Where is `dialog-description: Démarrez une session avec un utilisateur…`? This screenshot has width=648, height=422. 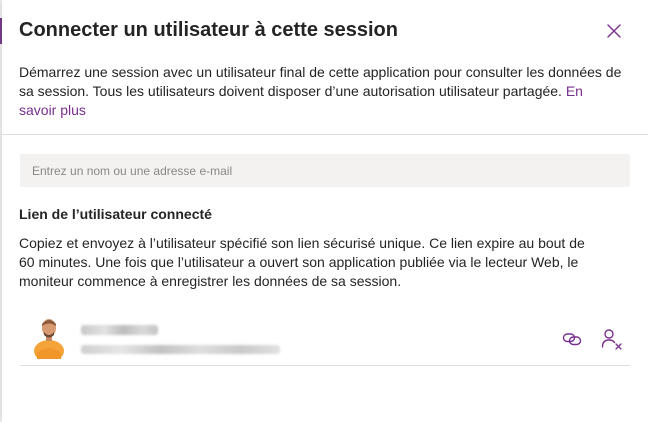
dialog-description: Démarrez une session avec un utilisateur… is located at coordinates (321, 91).